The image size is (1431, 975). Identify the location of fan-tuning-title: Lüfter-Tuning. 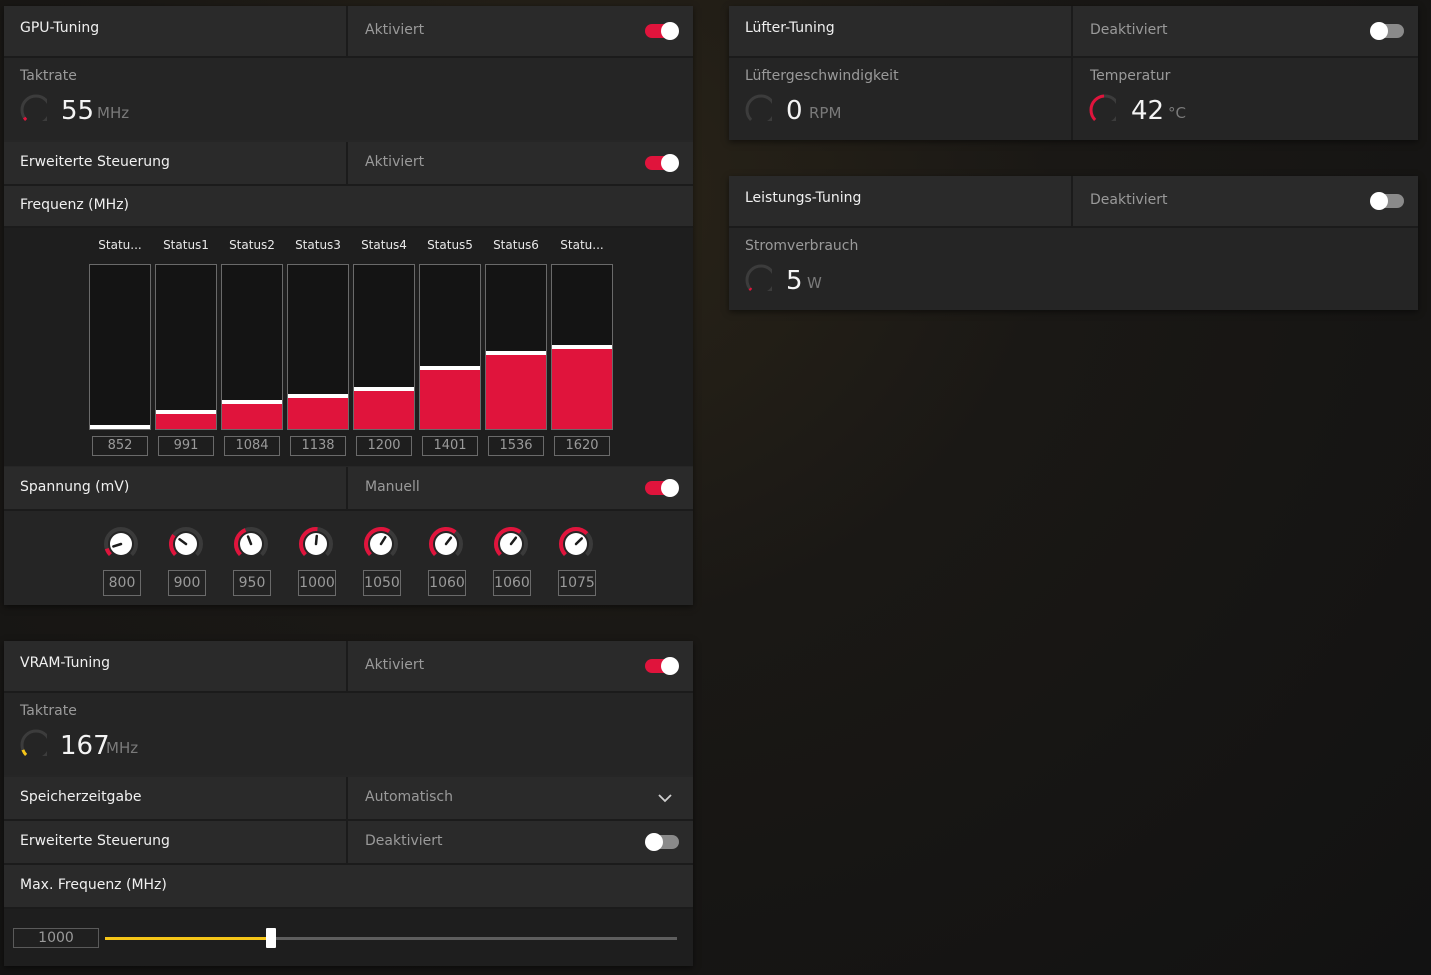
(790, 28).